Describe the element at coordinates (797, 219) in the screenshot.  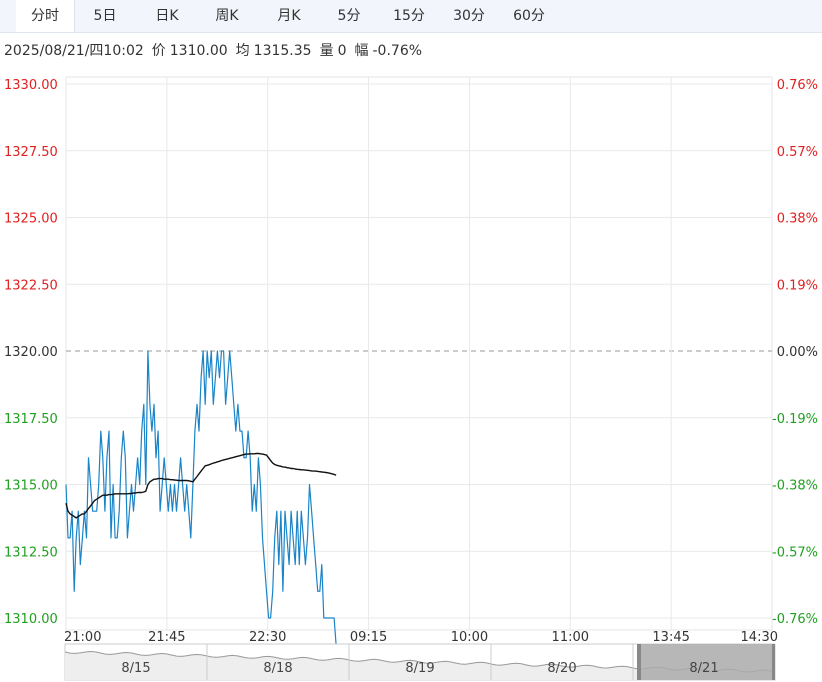
I see `pct-tick-label: 0.38%` at that location.